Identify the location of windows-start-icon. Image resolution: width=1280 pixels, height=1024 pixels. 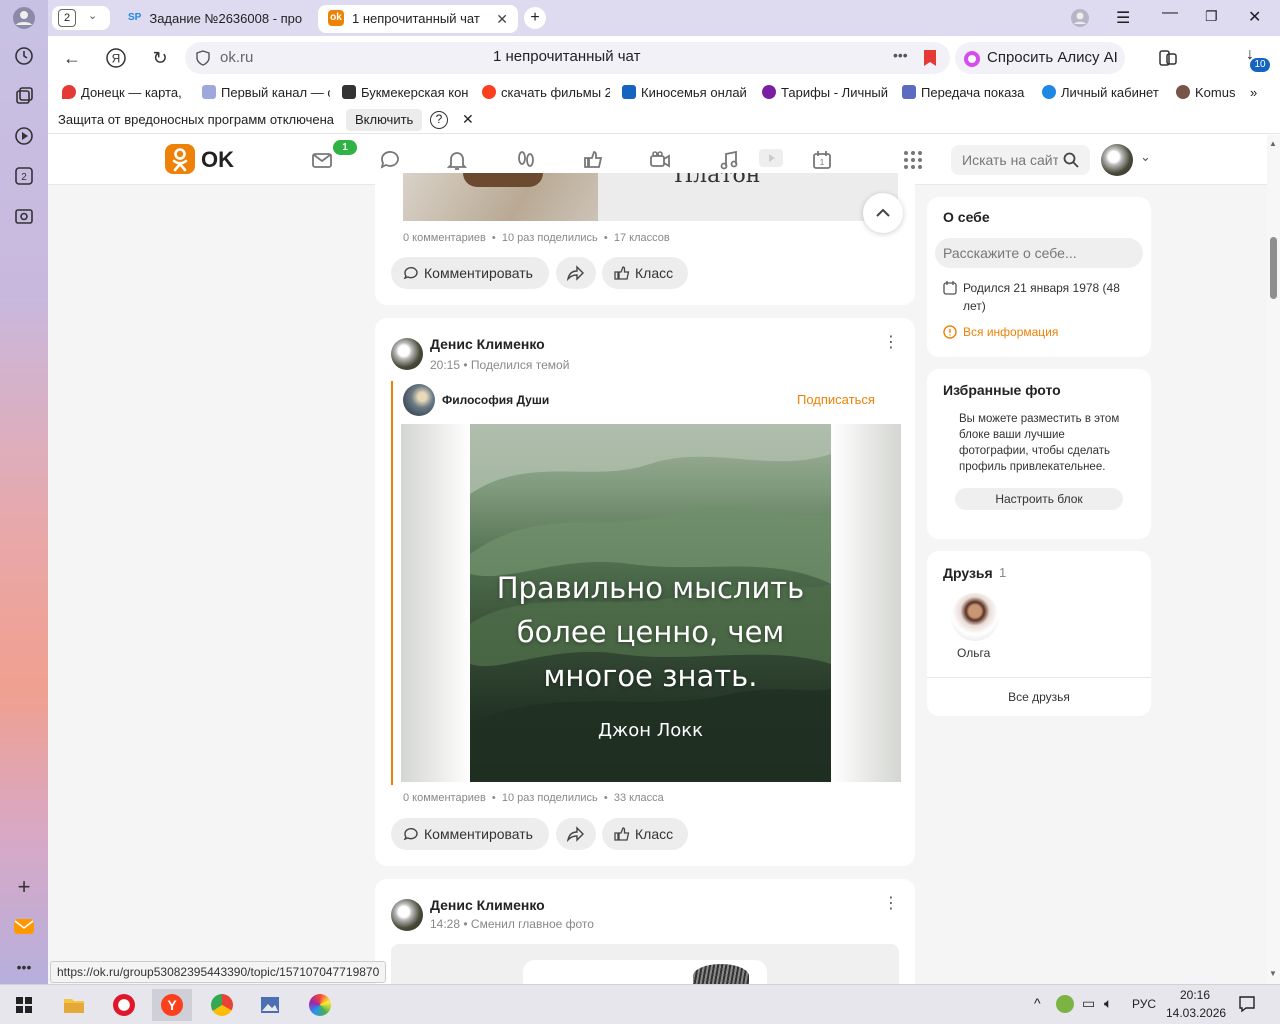
(24, 1005).